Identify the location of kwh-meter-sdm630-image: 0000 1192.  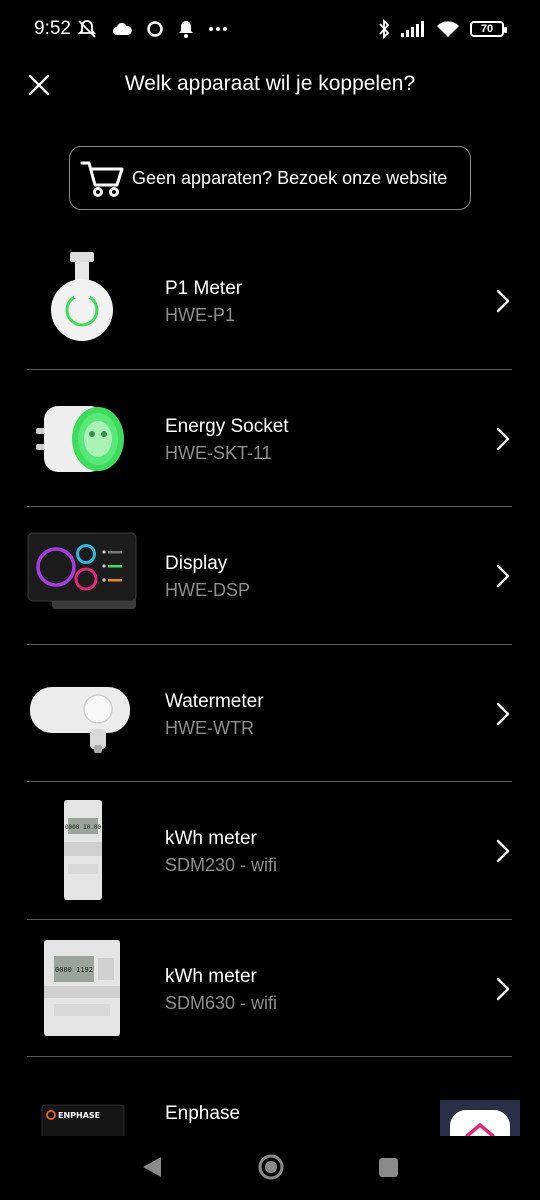
(82, 987).